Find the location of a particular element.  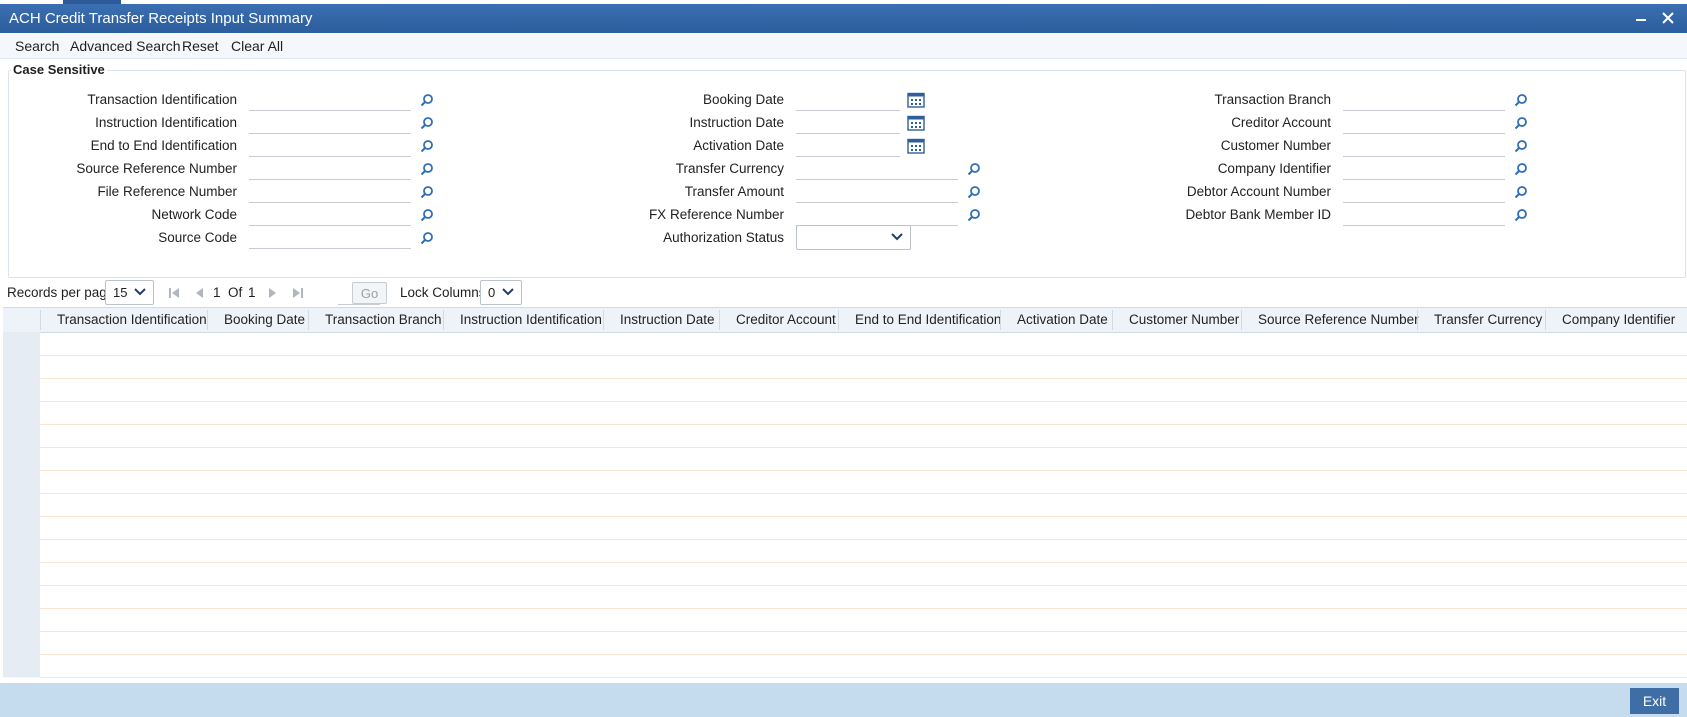

debtor-account-number-field is located at coordinates (1424, 193).